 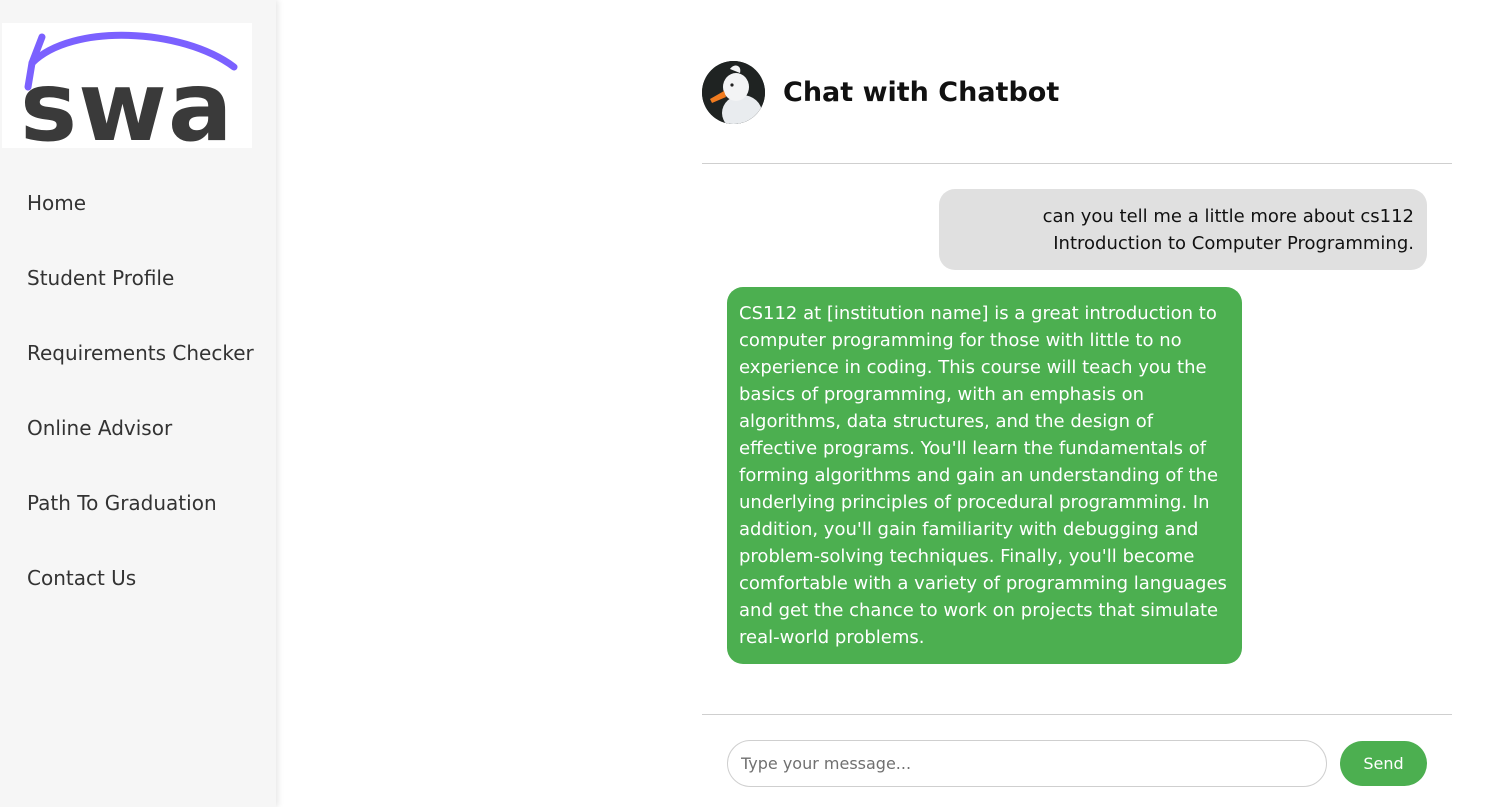 What do you see at coordinates (1077, 163) in the screenshot?
I see `header-divider` at bounding box center [1077, 163].